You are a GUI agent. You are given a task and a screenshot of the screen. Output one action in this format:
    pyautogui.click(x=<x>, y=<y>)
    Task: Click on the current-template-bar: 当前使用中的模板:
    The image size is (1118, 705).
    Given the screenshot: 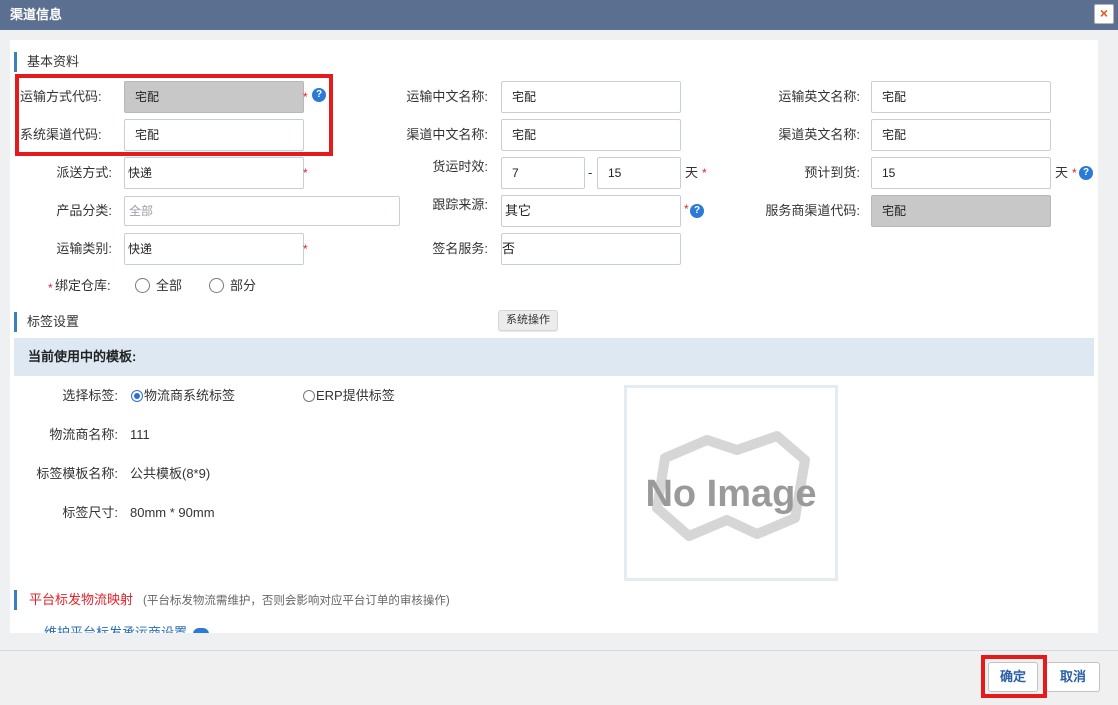 What is the action you would take?
    pyautogui.click(x=554, y=357)
    